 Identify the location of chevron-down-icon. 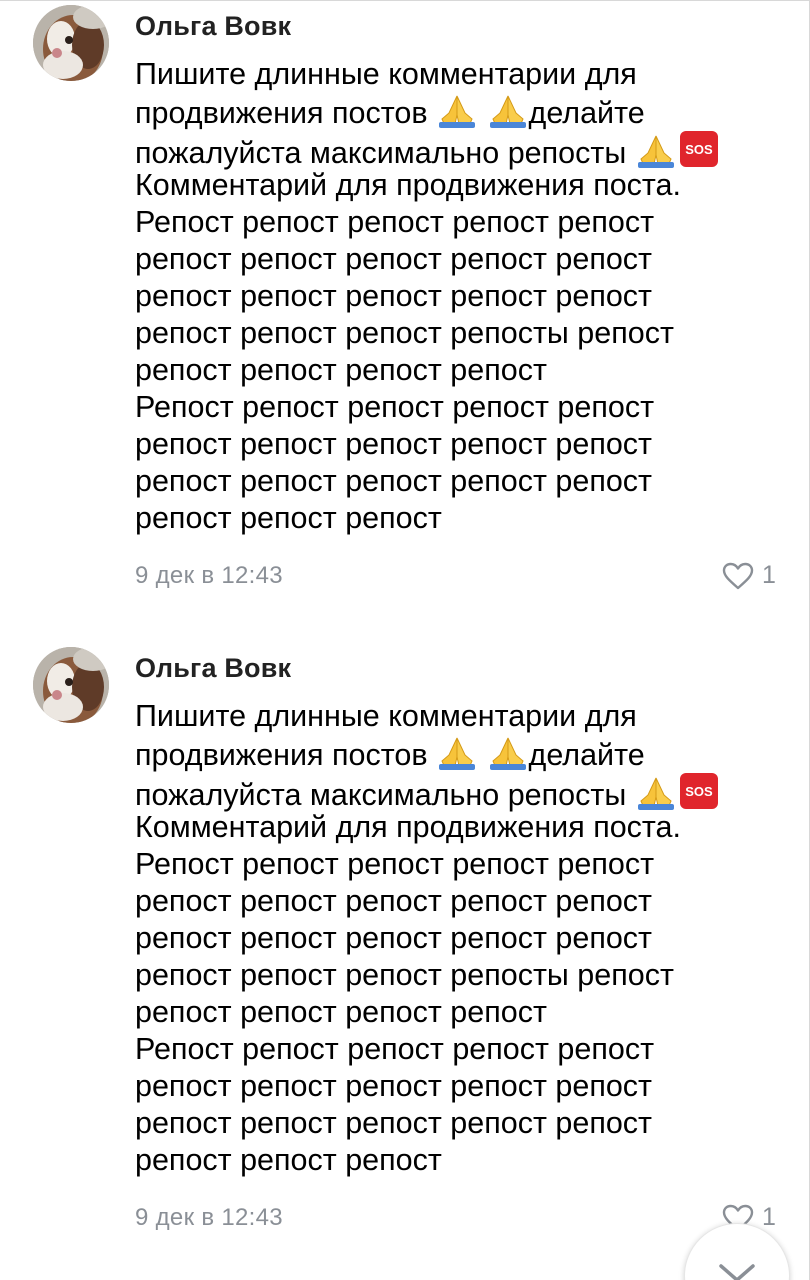
(737, 1272).